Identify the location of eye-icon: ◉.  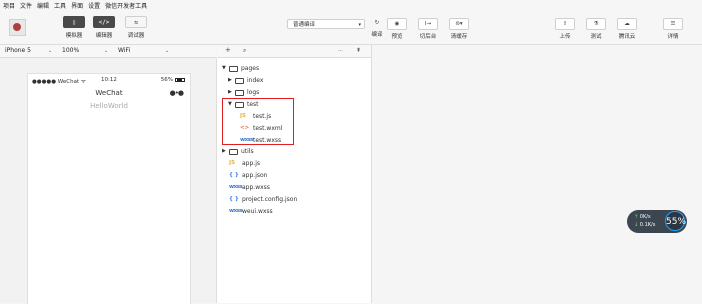
(397, 24).